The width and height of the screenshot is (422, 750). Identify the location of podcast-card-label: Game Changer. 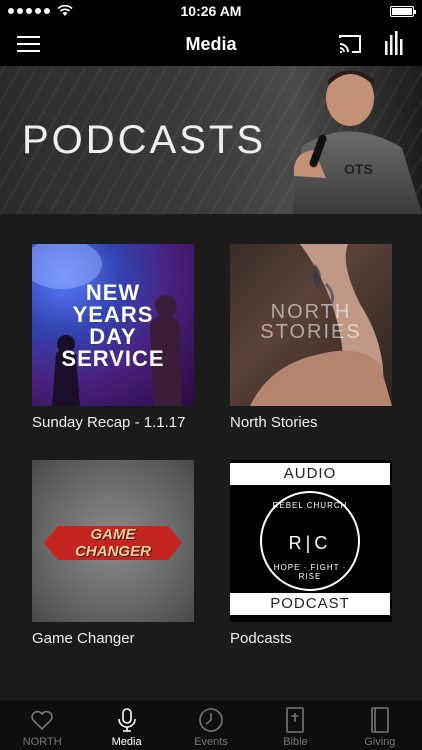
(113, 638).